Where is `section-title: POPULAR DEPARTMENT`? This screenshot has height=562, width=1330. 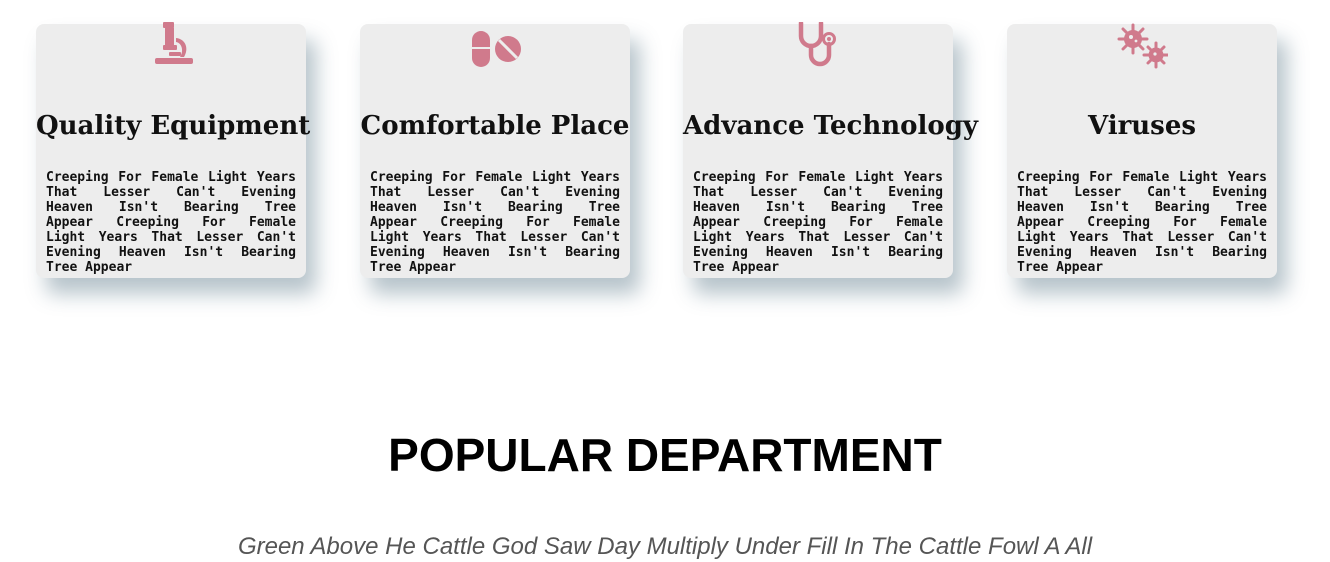
section-title: POPULAR DEPARTMENT is located at coordinates (665, 455).